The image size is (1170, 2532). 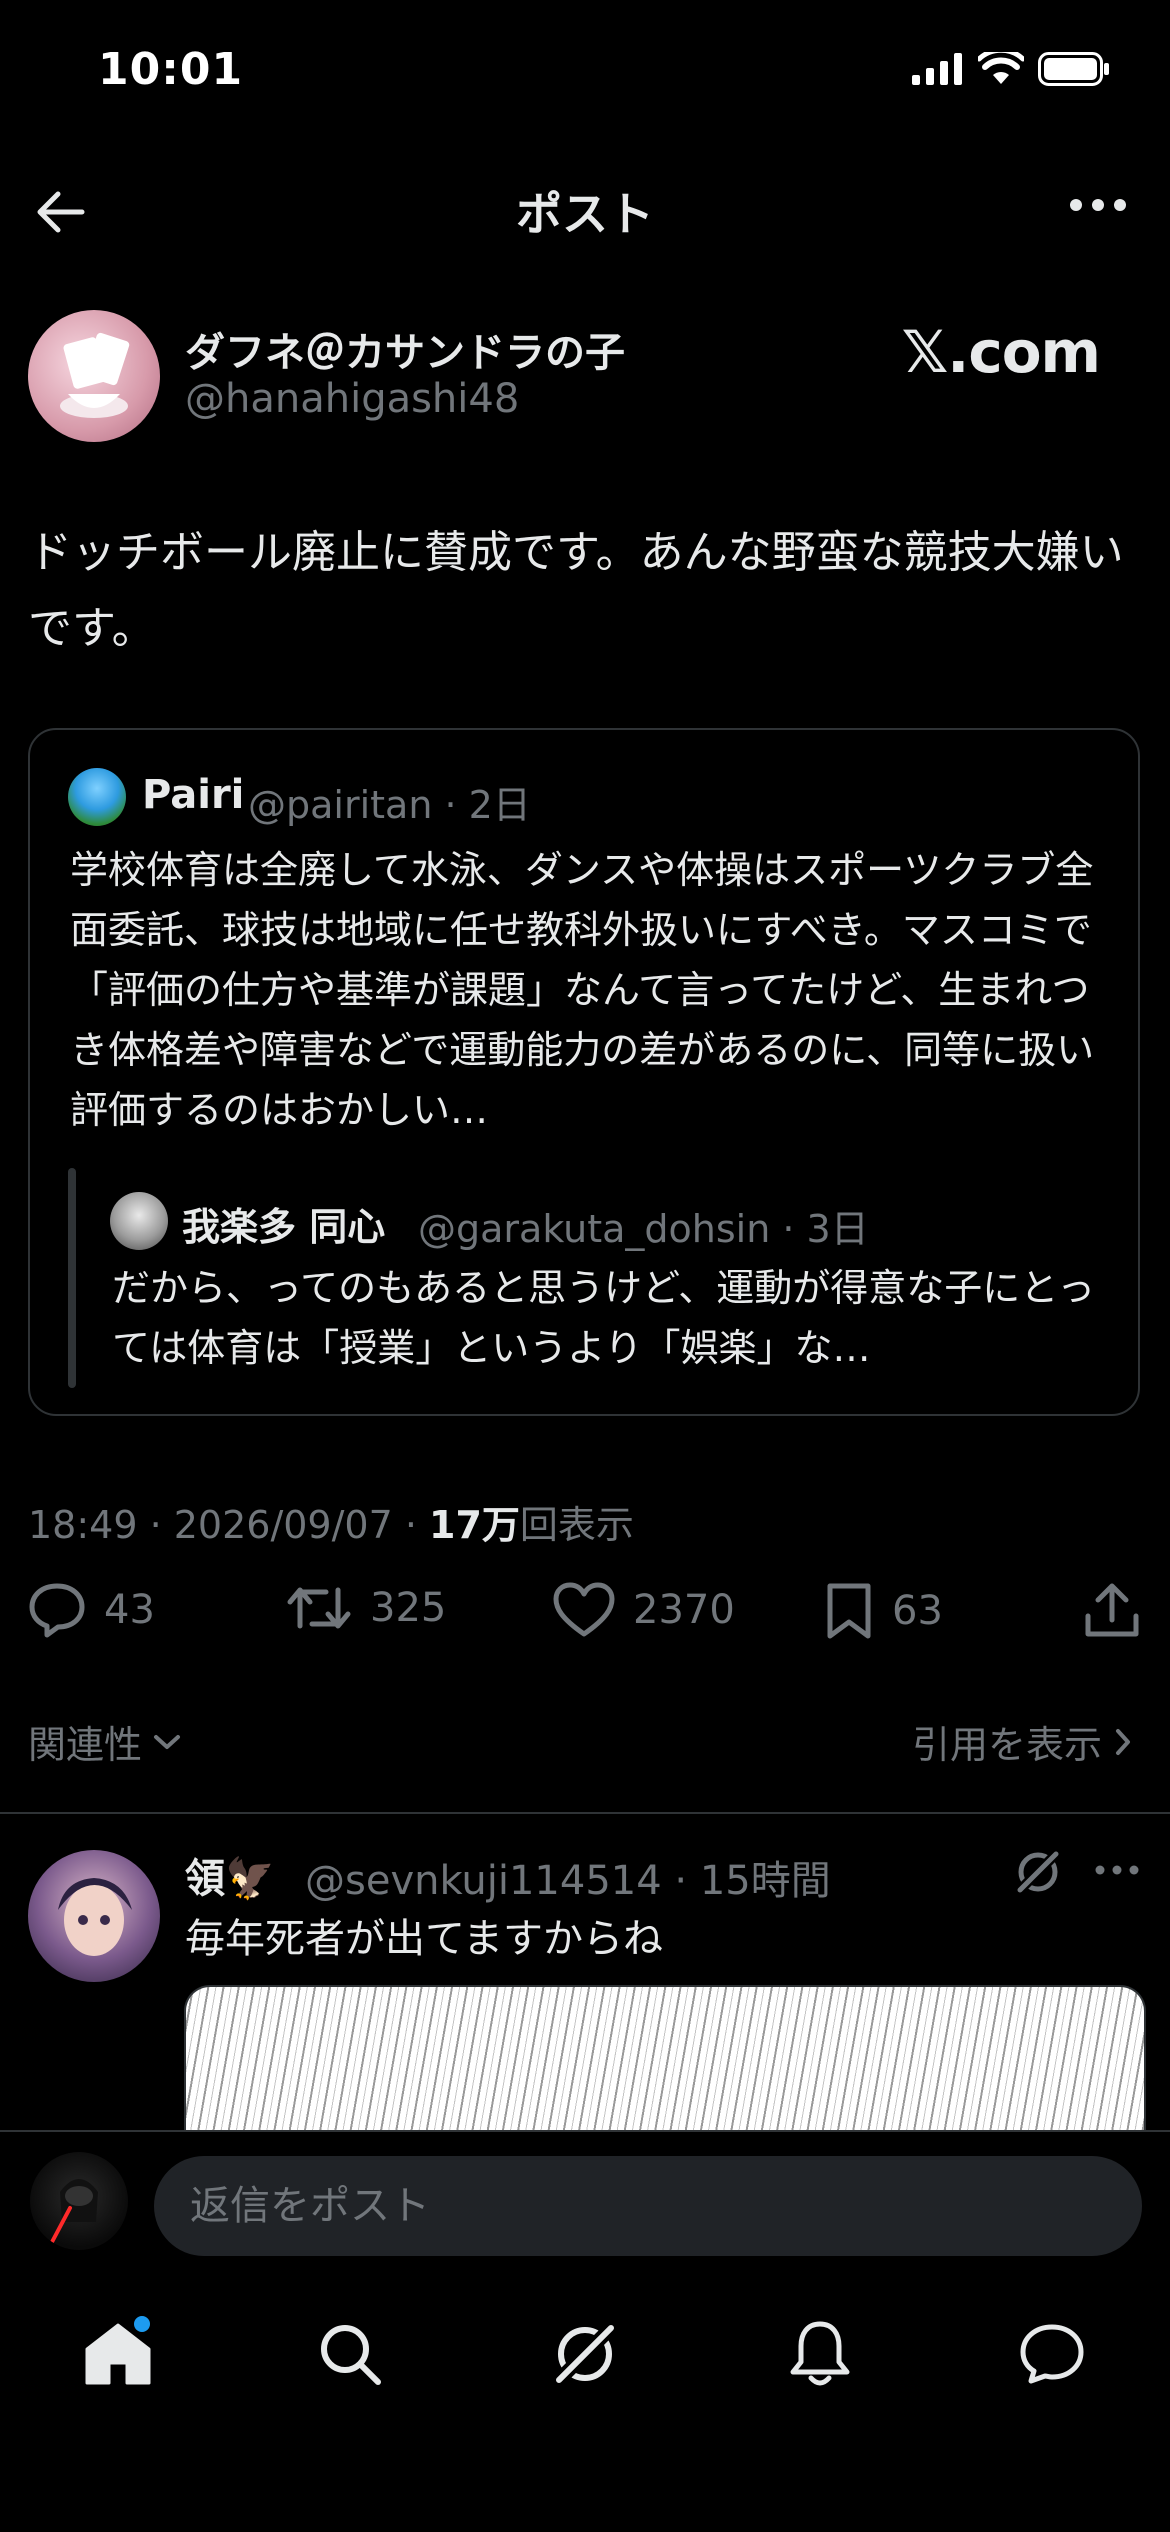 I want to click on xcom-badge: 𝕏.com, so click(x=1001, y=352).